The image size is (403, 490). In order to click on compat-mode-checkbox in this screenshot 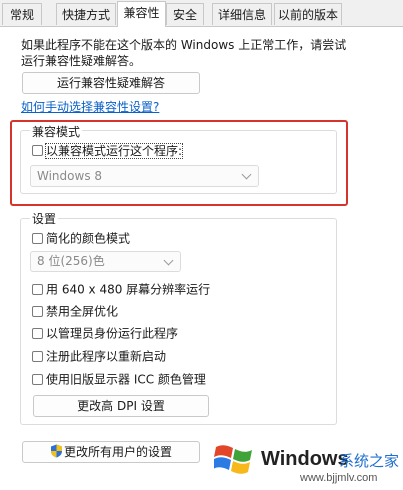, I will do `click(37, 150)`.